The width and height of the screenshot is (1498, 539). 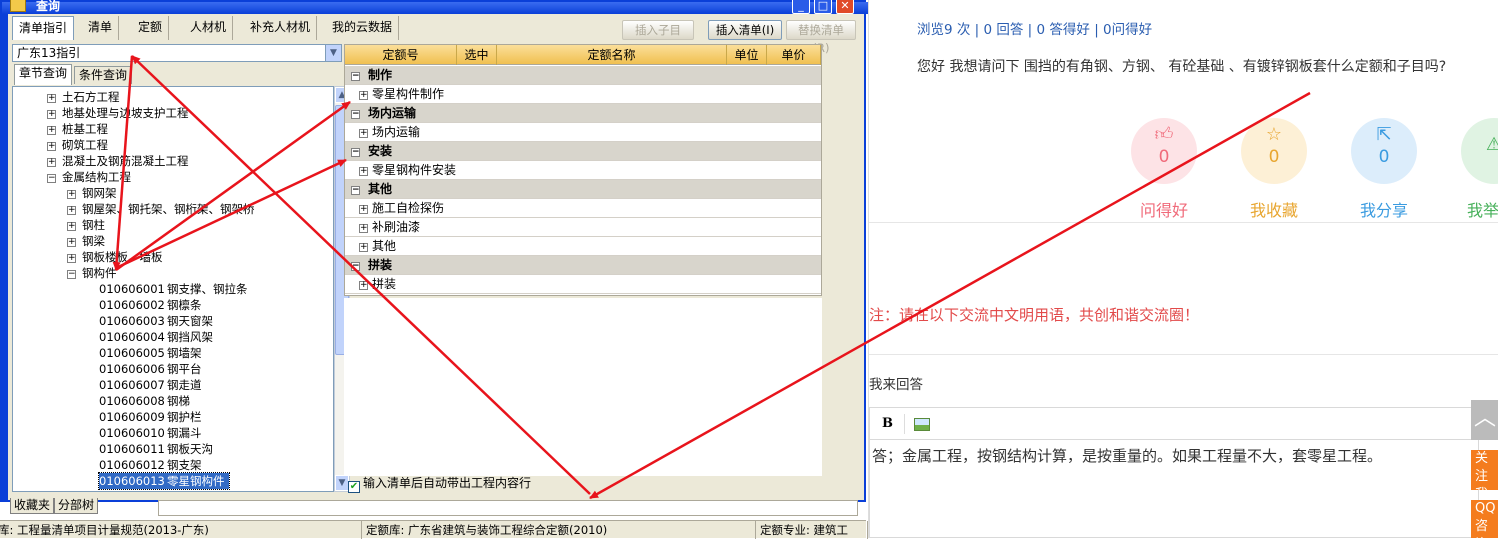 I want to click on auto-content-checkbox: ✔ 输入清单后自动带出工程内容行, so click(x=439, y=483).